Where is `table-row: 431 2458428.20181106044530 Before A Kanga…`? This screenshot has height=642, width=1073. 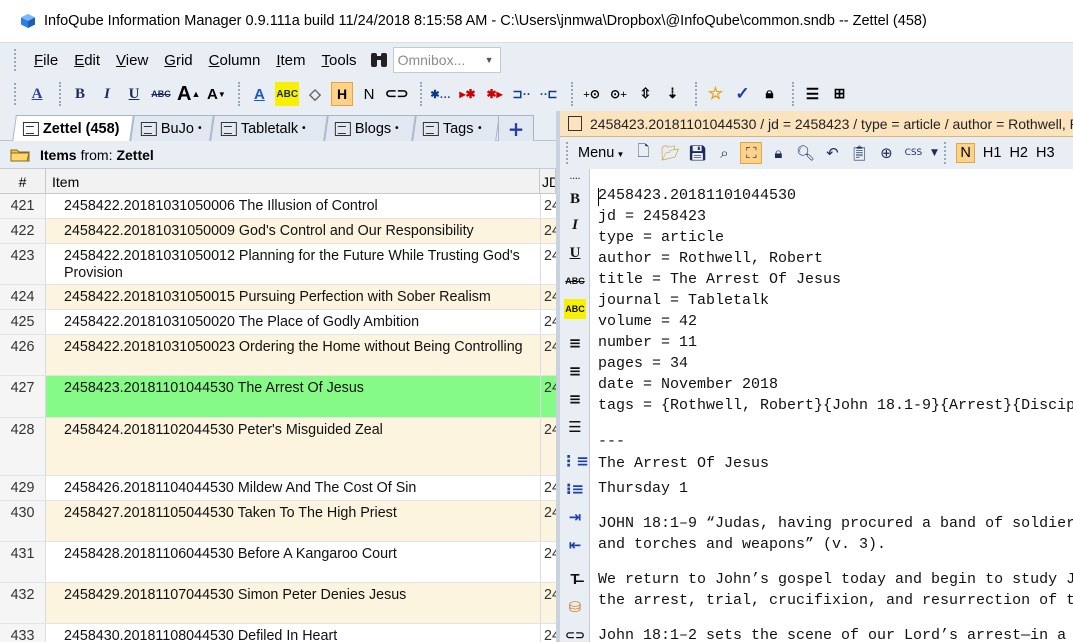
table-row: 431 2458428.20181106044530 Before A Kanga… is located at coordinates (278, 562).